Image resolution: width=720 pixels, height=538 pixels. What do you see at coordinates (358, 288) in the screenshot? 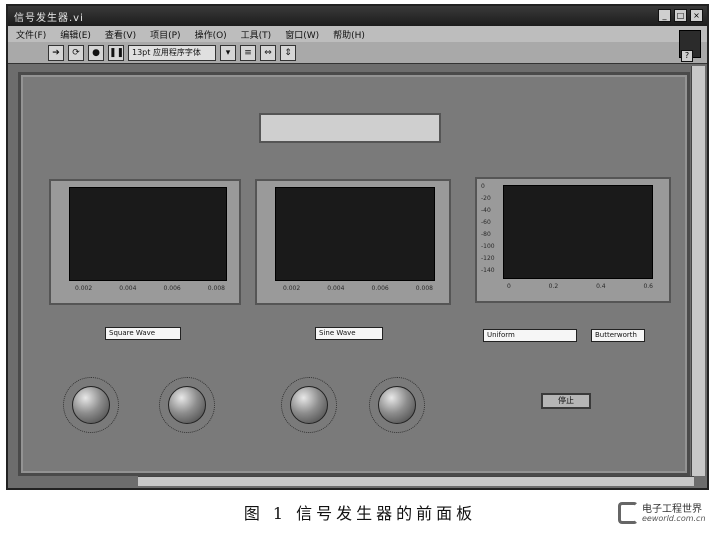
I see `graph2-xticks: 0.002 0.004 0.006 0.008` at bounding box center [358, 288].